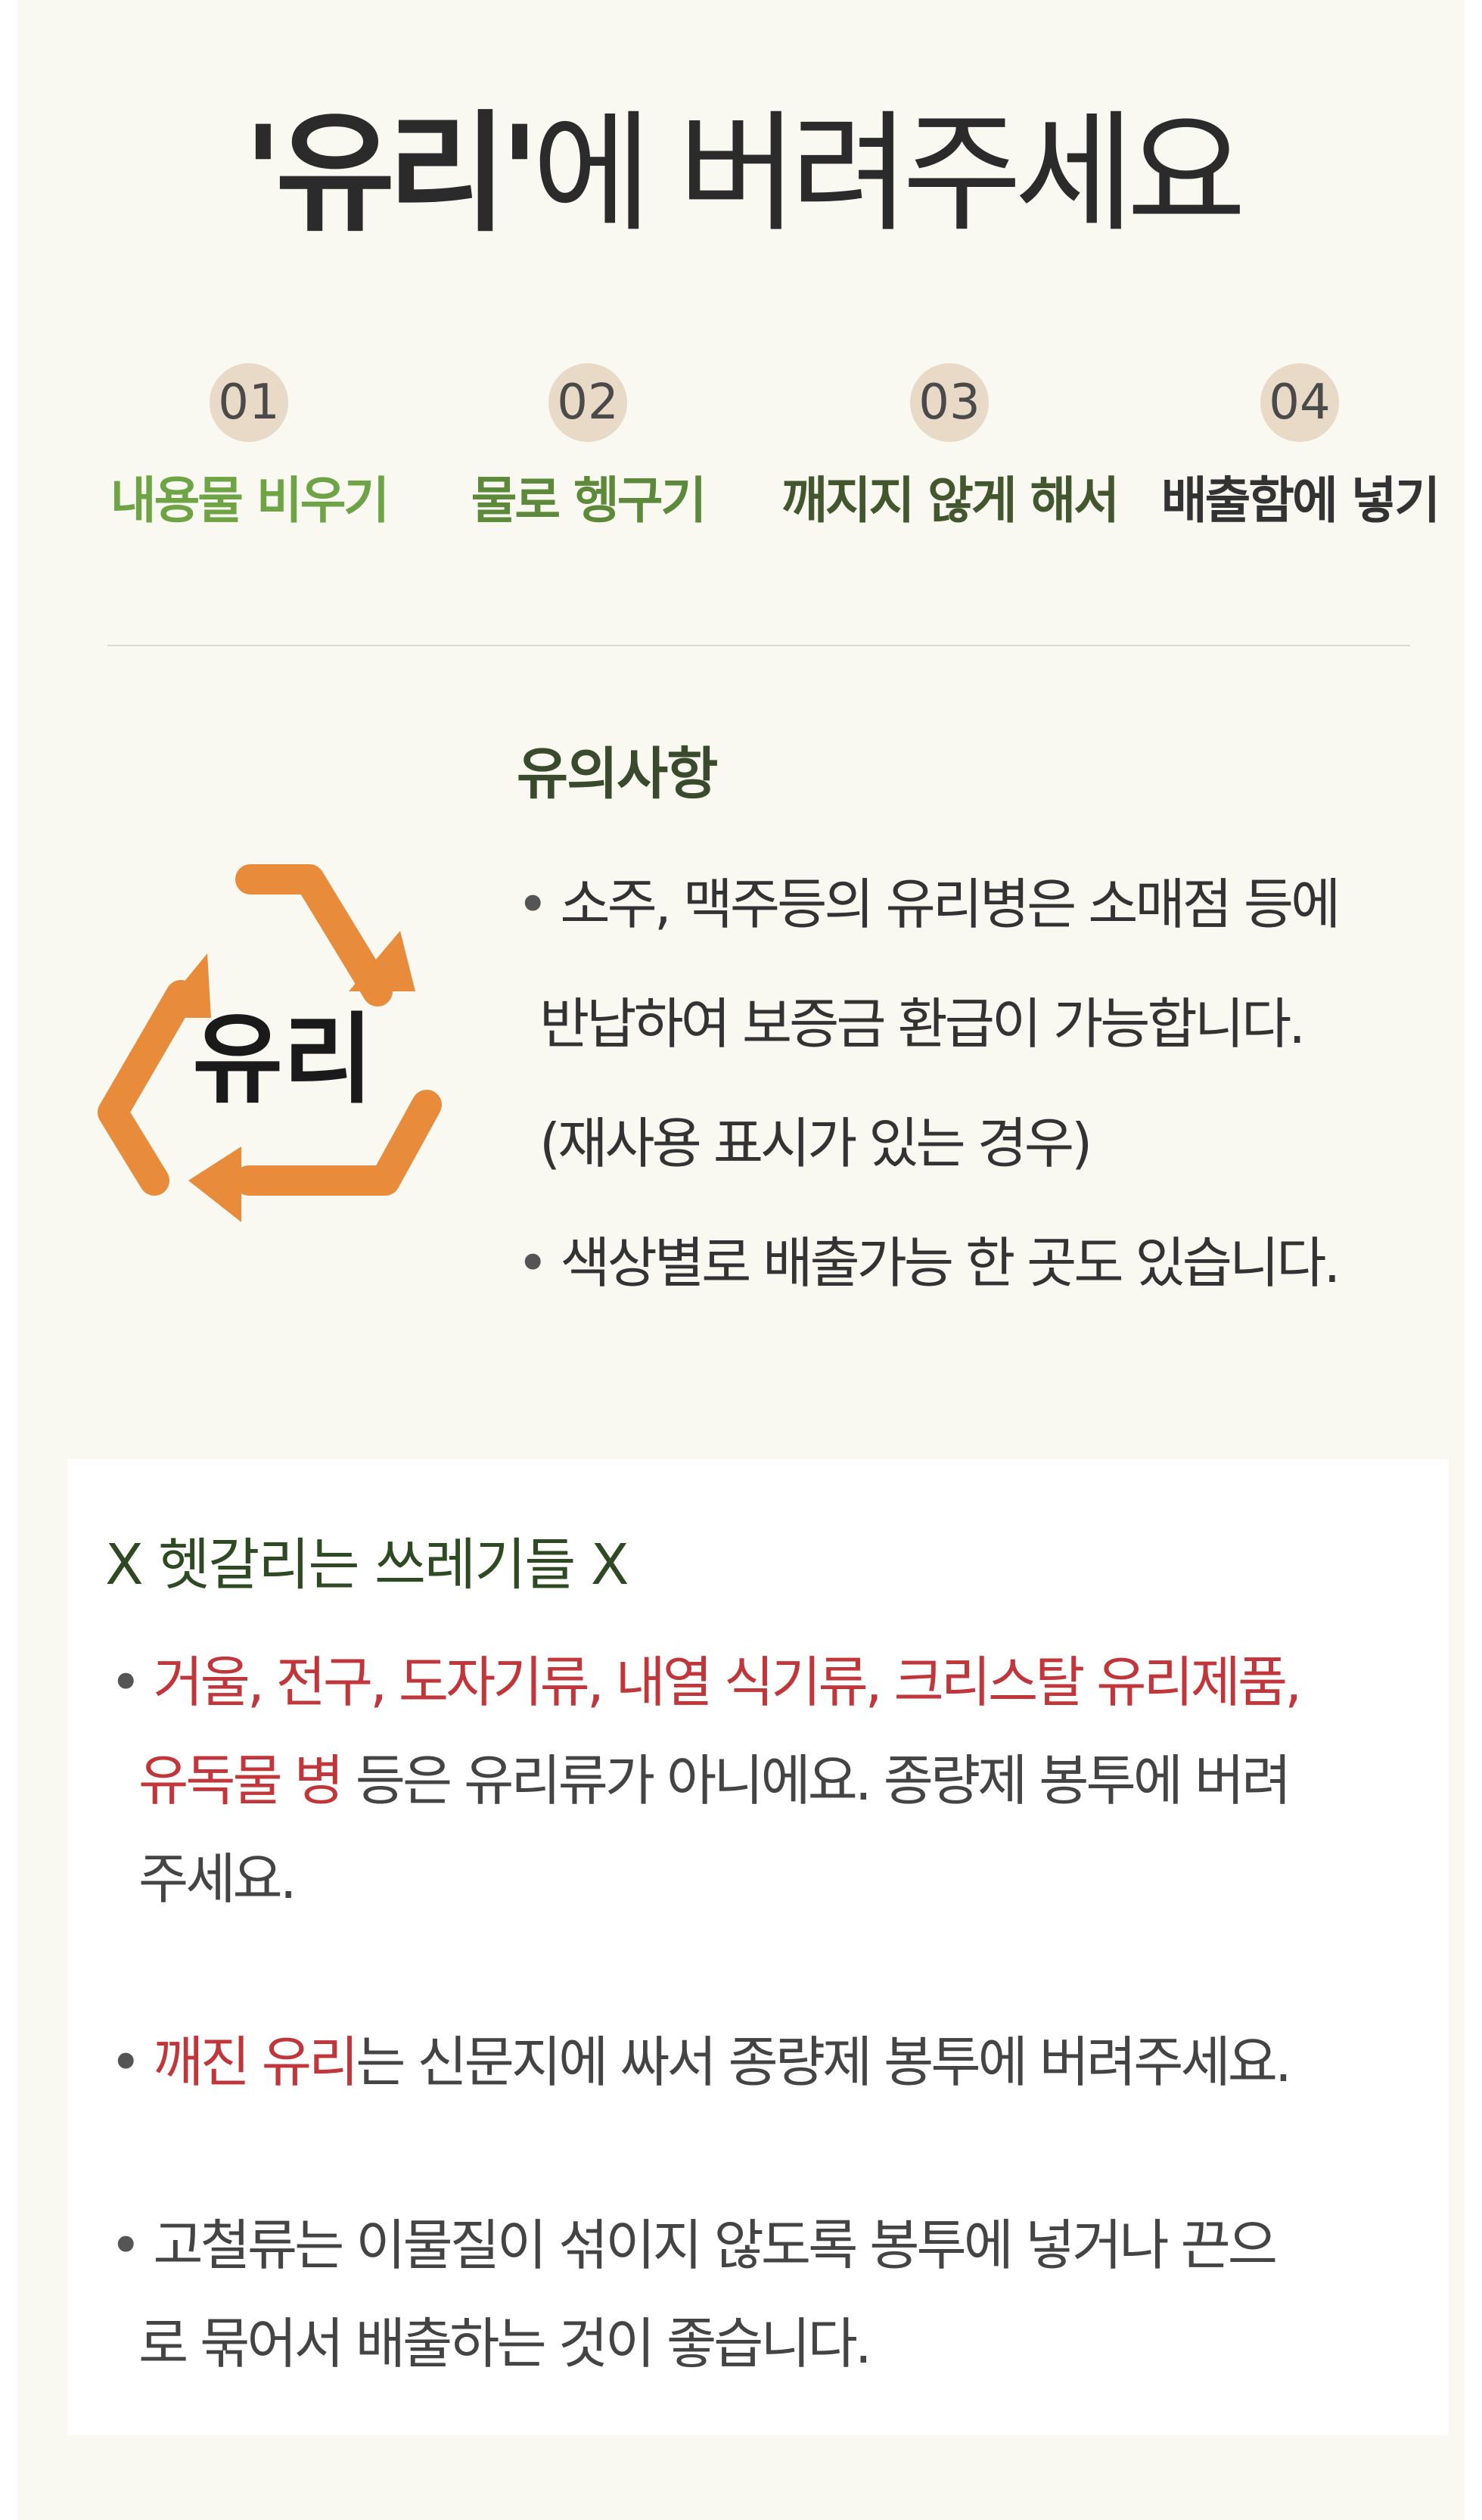  Describe the element at coordinates (367, 1565) in the screenshot. I see `confusing-title: X 헷갈리는 쓰레기들 X` at that location.